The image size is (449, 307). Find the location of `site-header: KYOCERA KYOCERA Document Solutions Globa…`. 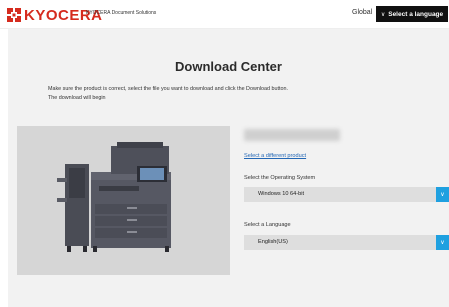

site-header: KYOCERA KYOCERA Document Solutions Globa… is located at coordinates (224, 14).